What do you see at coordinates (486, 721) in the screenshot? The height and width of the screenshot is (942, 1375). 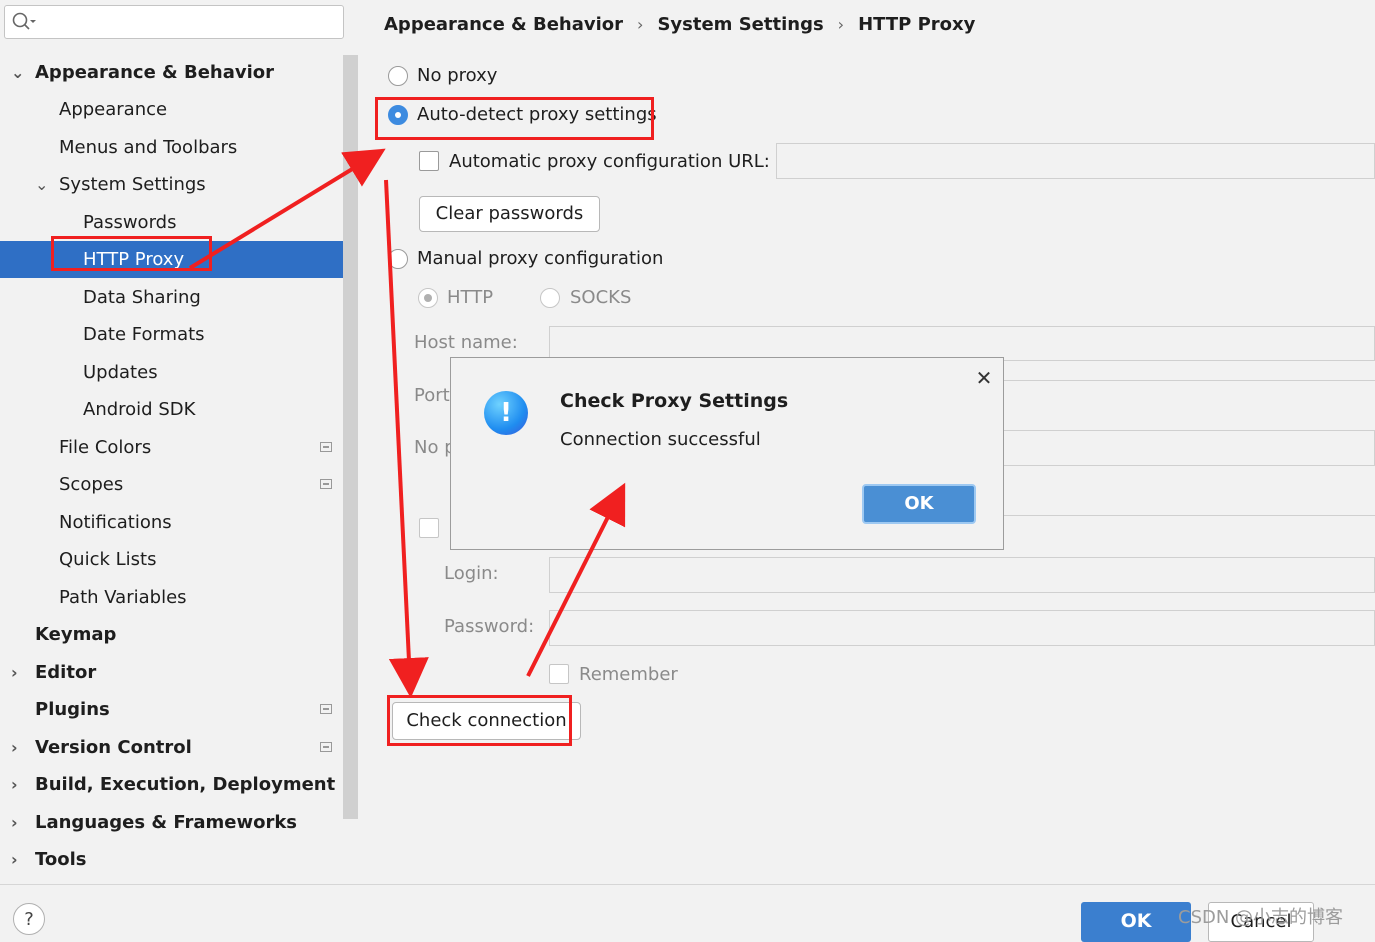 I see `check-connection-button: Check connection` at bounding box center [486, 721].